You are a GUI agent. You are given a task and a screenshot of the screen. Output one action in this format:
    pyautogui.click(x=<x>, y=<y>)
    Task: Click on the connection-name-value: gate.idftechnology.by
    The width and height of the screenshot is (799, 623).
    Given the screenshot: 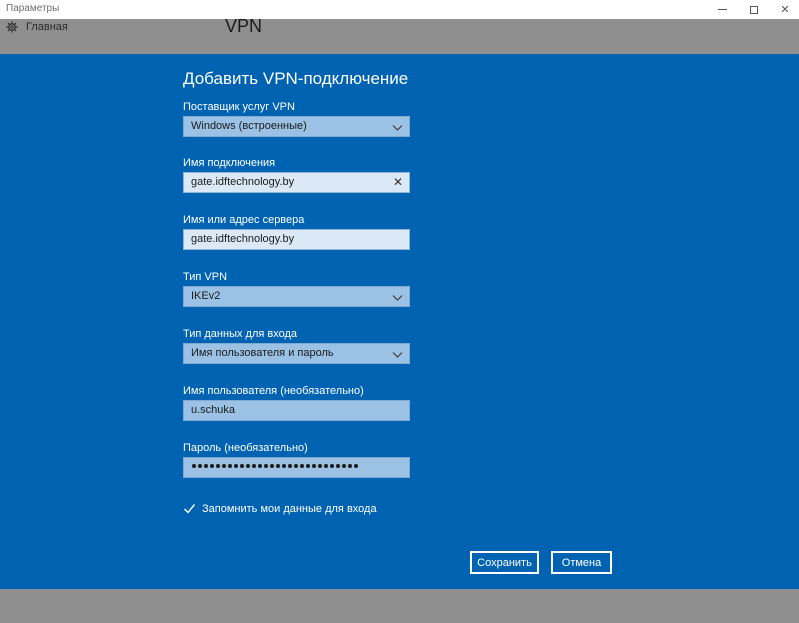 What is the action you would take?
    pyautogui.click(x=243, y=182)
    